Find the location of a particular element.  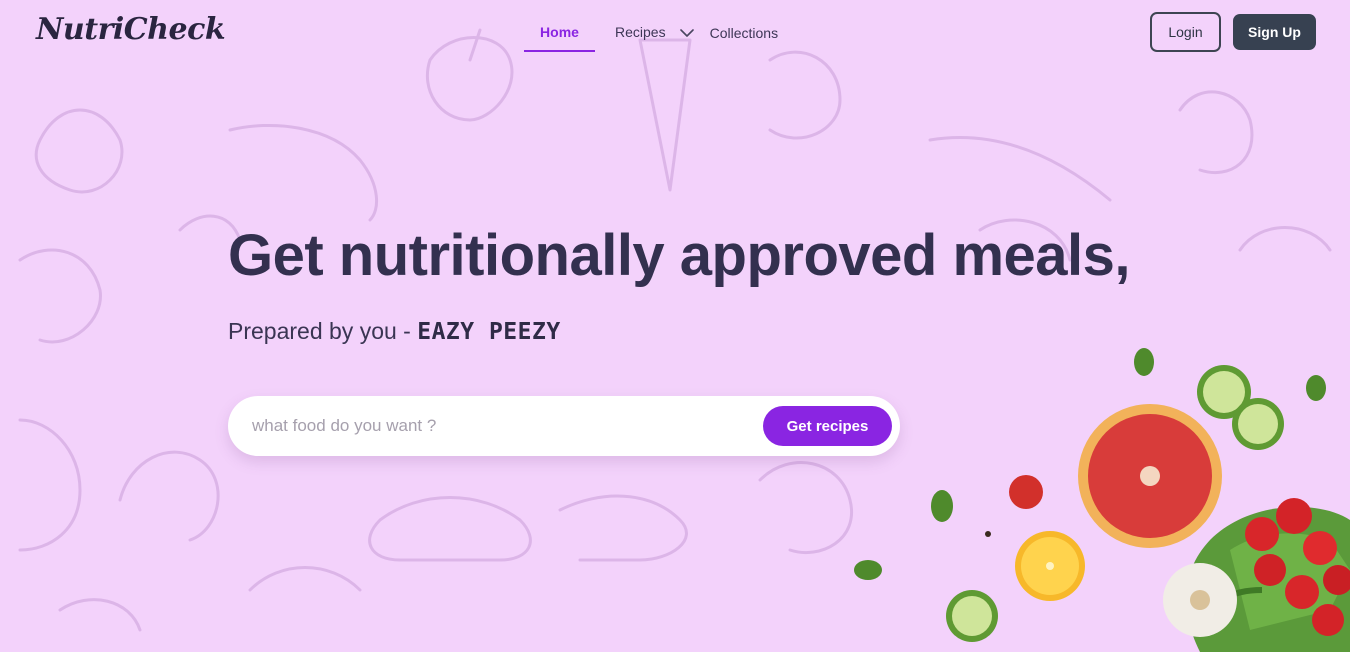

nav-collections-link: Collections is located at coordinates (744, 33).